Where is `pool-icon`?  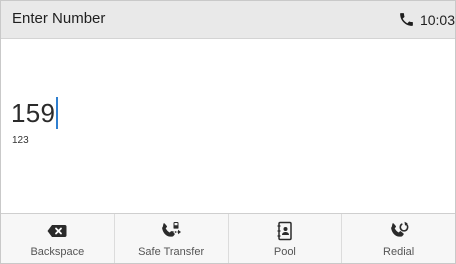 pool-icon is located at coordinates (284, 231).